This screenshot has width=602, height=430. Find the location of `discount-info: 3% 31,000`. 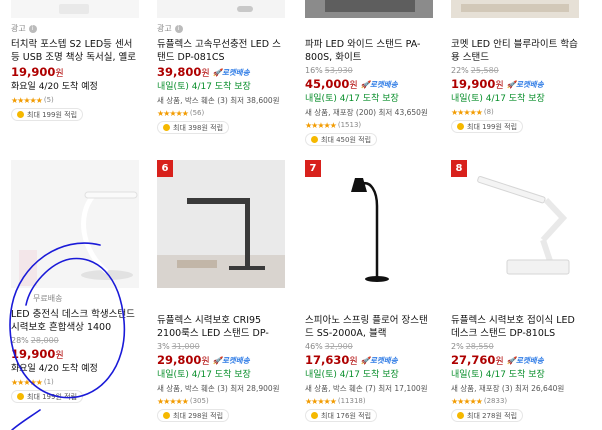

discount-info: 3% 31,000 is located at coordinates (178, 346).